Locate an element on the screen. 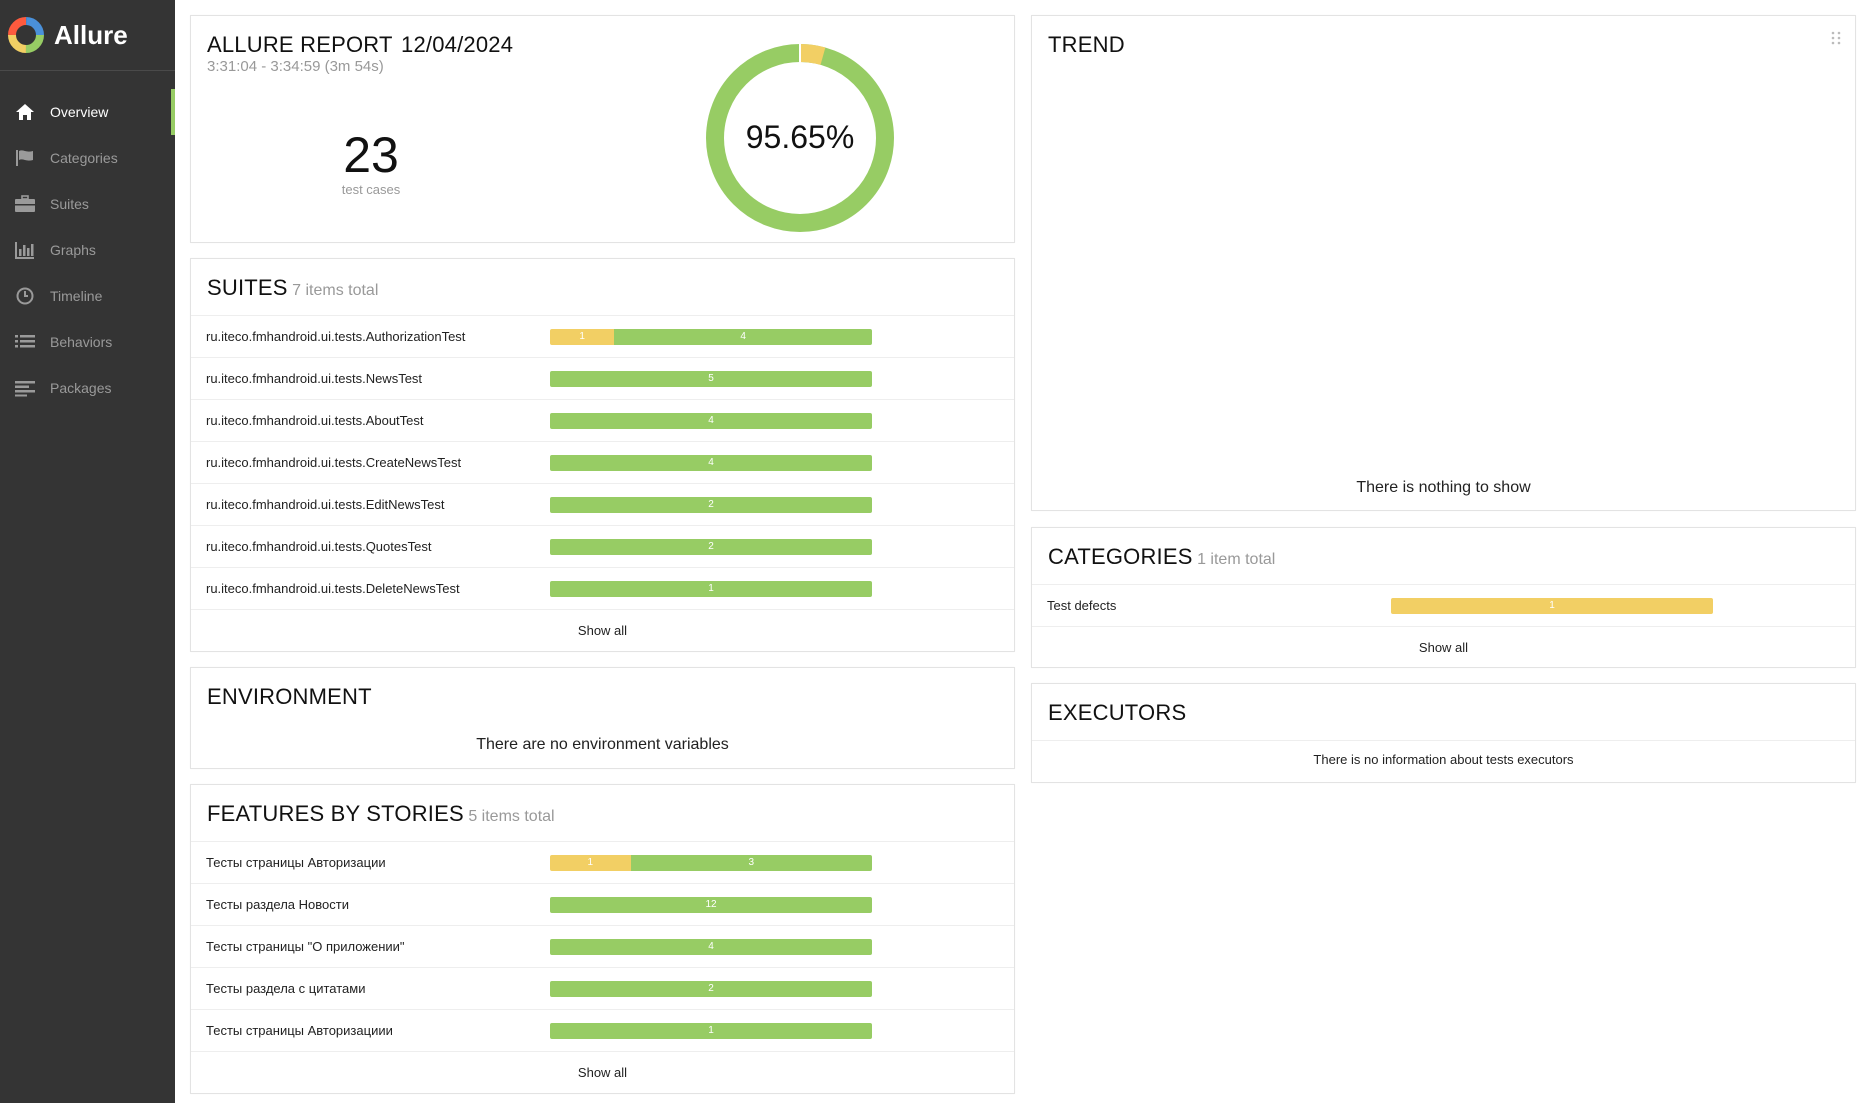 The height and width of the screenshot is (1103, 1859). sidebar-item-label: Graphs is located at coordinates (73, 250).